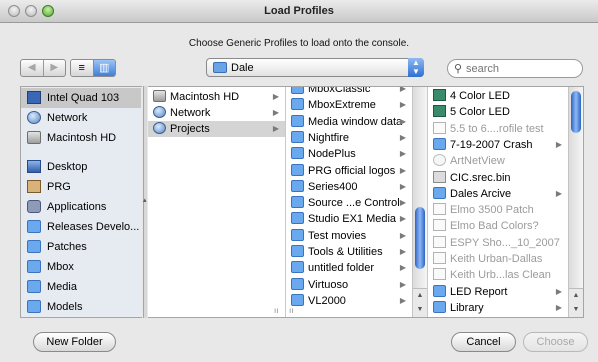  Describe the element at coordinates (242, 68) in the screenshot. I see `location-label: Dale` at that location.